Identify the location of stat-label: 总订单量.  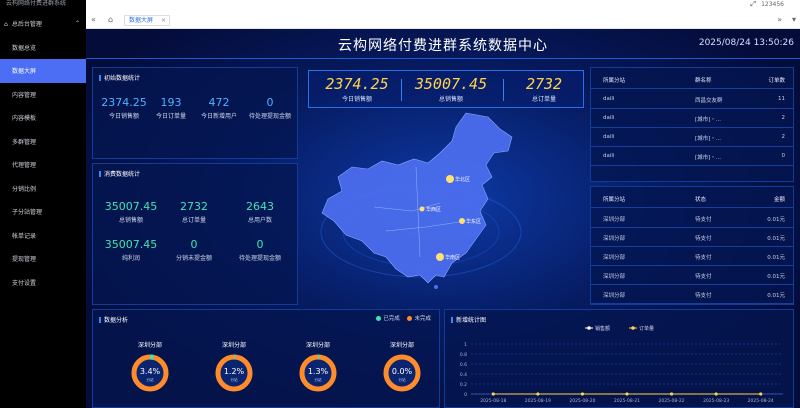
(193, 220).